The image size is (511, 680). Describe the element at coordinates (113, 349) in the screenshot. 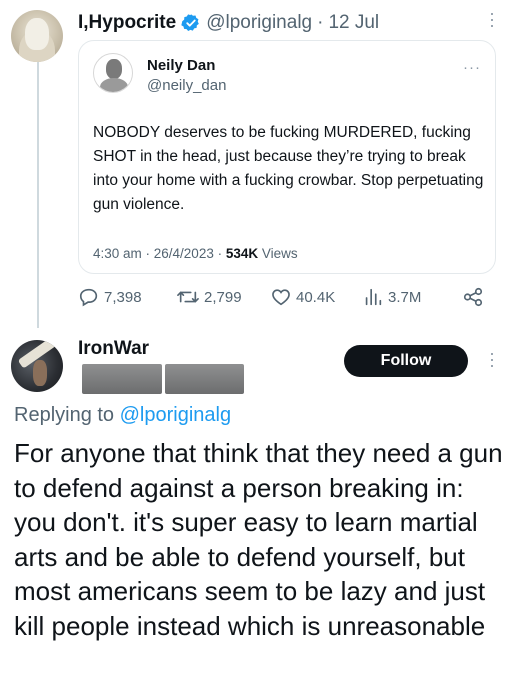

I see `reply-display-name: IronWar` at that location.